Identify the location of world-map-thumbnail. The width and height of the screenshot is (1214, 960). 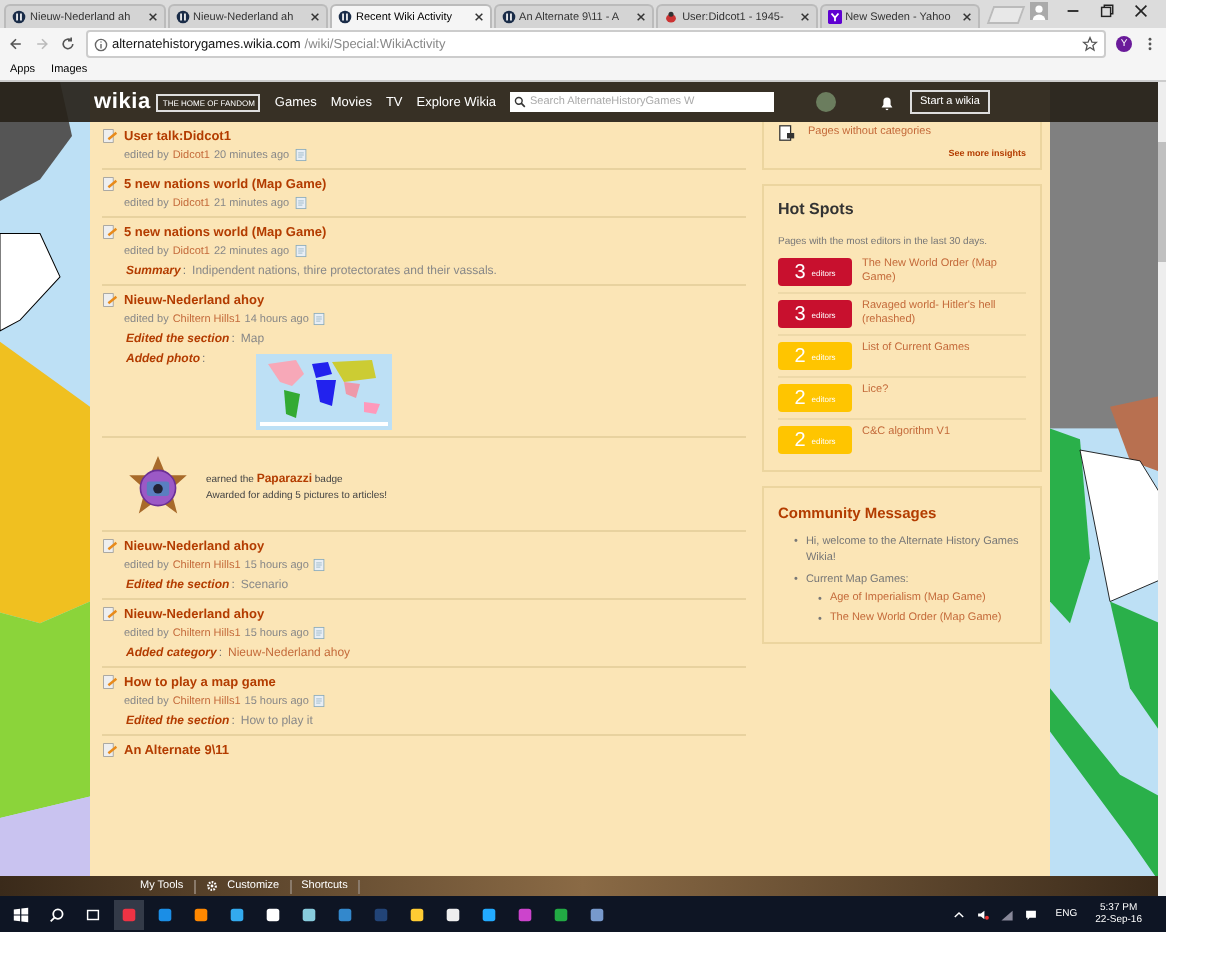
(323, 392).